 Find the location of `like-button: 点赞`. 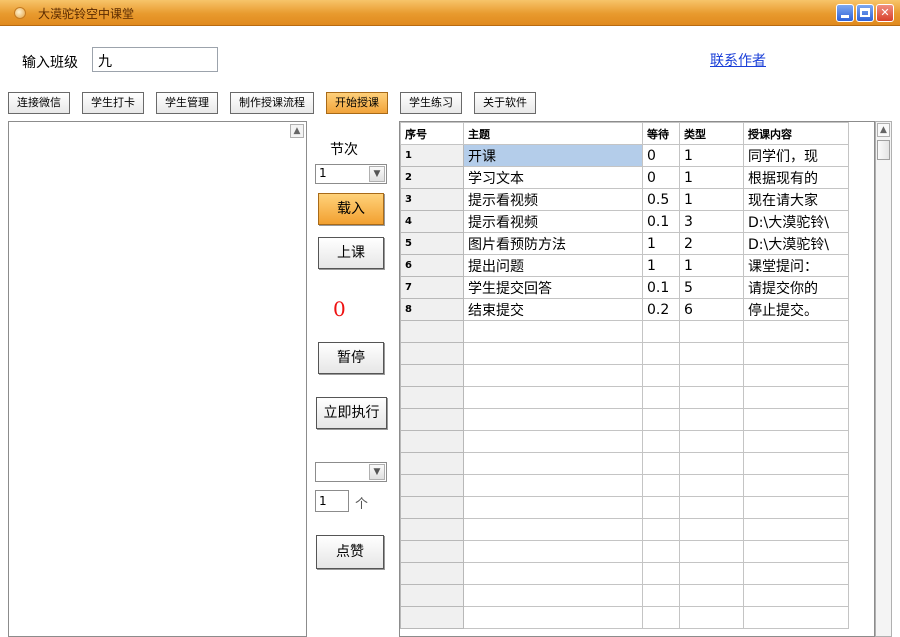

like-button: 点赞 is located at coordinates (350, 552).